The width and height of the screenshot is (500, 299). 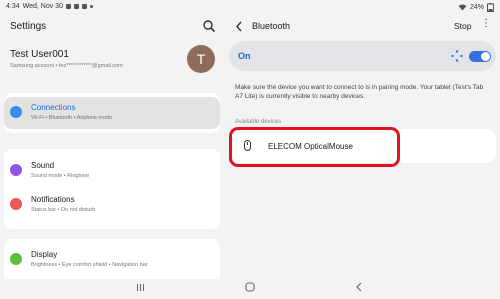 I want to click on mouse-icon, so click(x=247, y=145).